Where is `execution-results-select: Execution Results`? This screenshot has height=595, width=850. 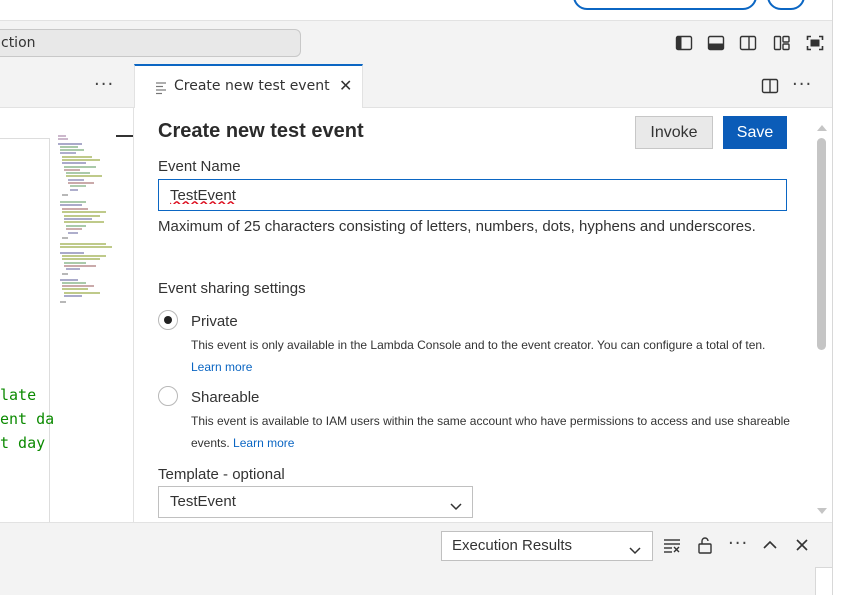 execution-results-select: Execution Results is located at coordinates (547, 546).